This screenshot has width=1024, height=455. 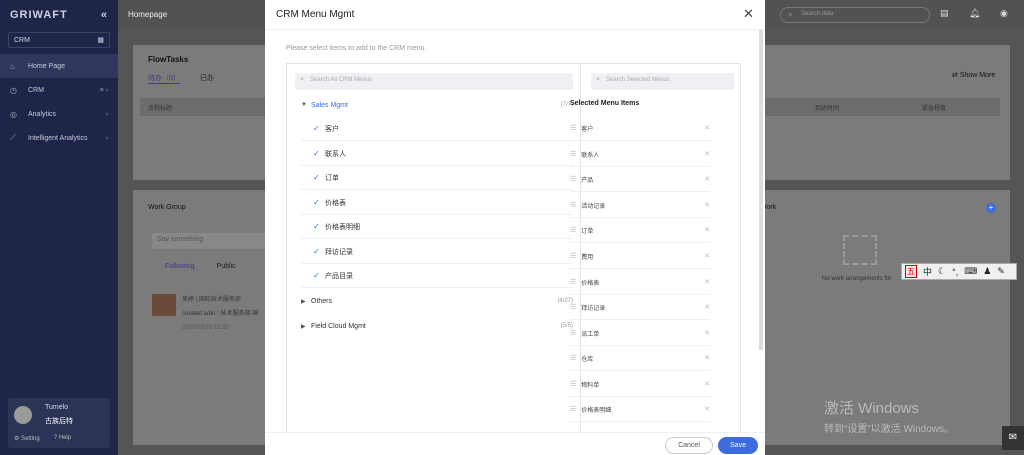 I want to click on search-input: ⌕ Search data, so click(x=855, y=15).